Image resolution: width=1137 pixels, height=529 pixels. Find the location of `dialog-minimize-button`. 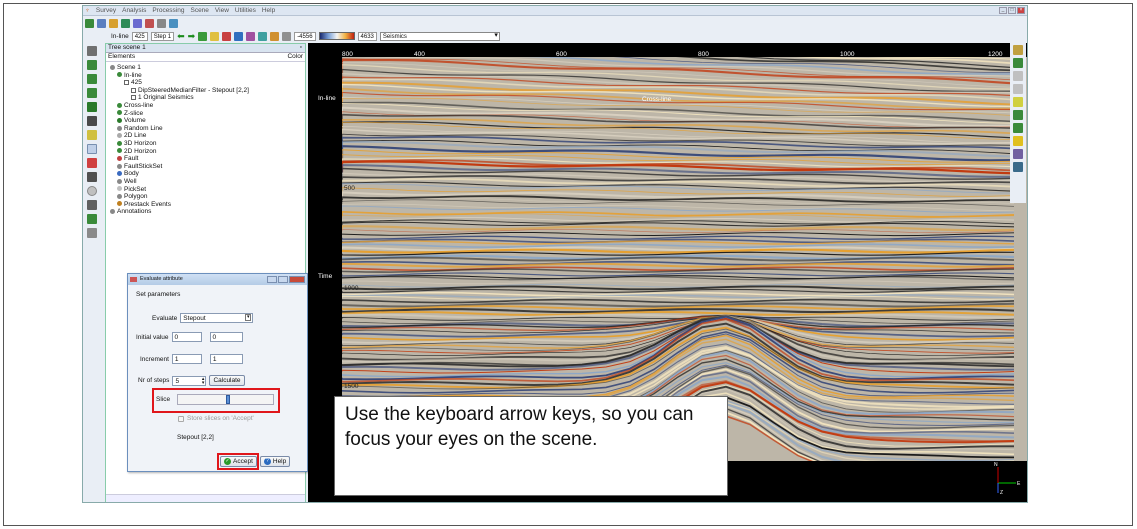

dialog-minimize-button is located at coordinates (272, 279).